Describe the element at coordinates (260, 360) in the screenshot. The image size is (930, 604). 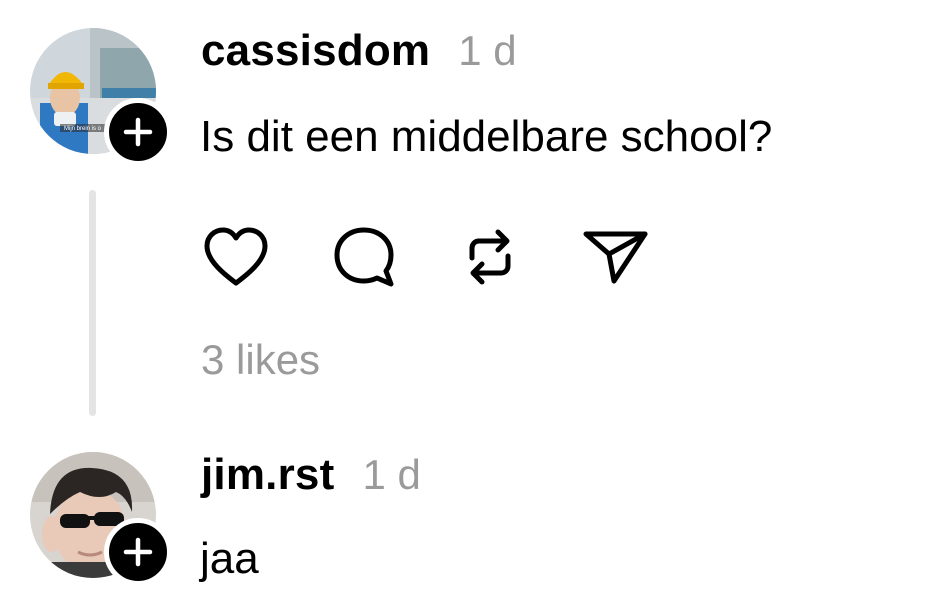
I see `likes-count: 3 likes` at that location.